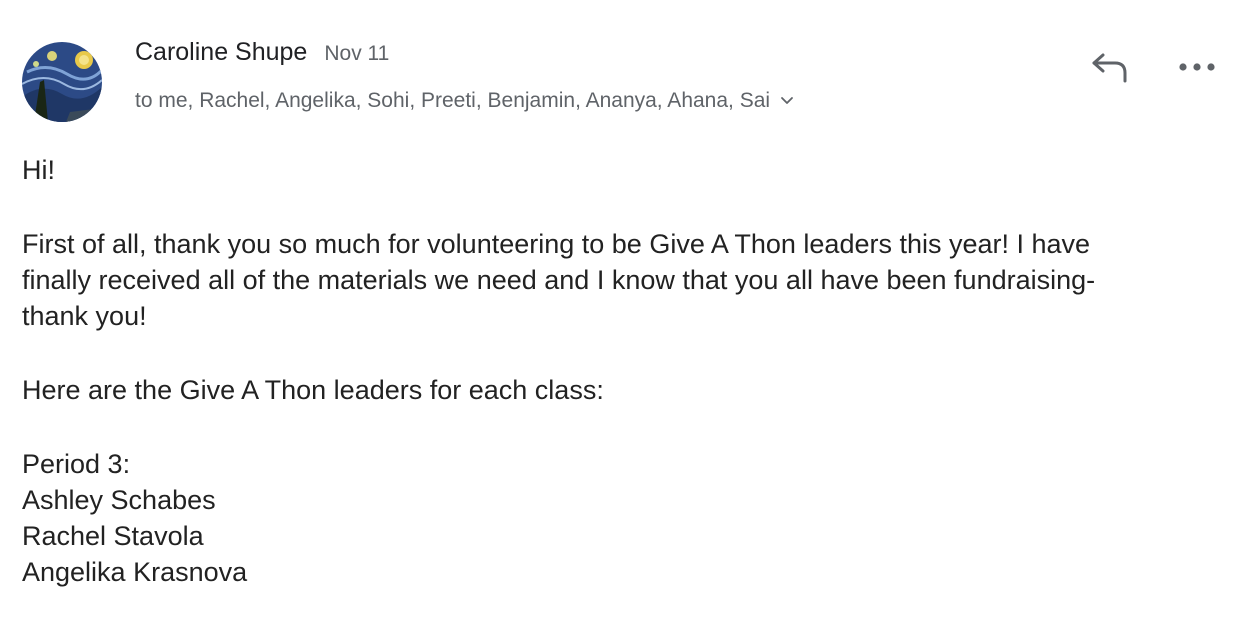 This screenshot has width=1253, height=628. Describe the element at coordinates (787, 101) in the screenshot. I see `chevron-down-icon` at that location.